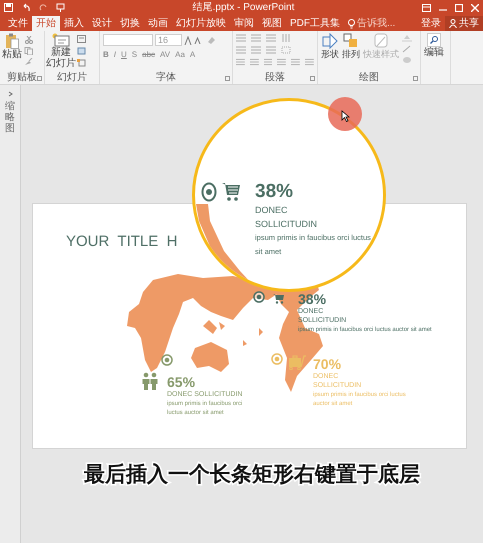 The width and height of the screenshot is (483, 543). What do you see at coordinates (426, 8) in the screenshot?
I see `ribbon-display-icon` at bounding box center [426, 8].